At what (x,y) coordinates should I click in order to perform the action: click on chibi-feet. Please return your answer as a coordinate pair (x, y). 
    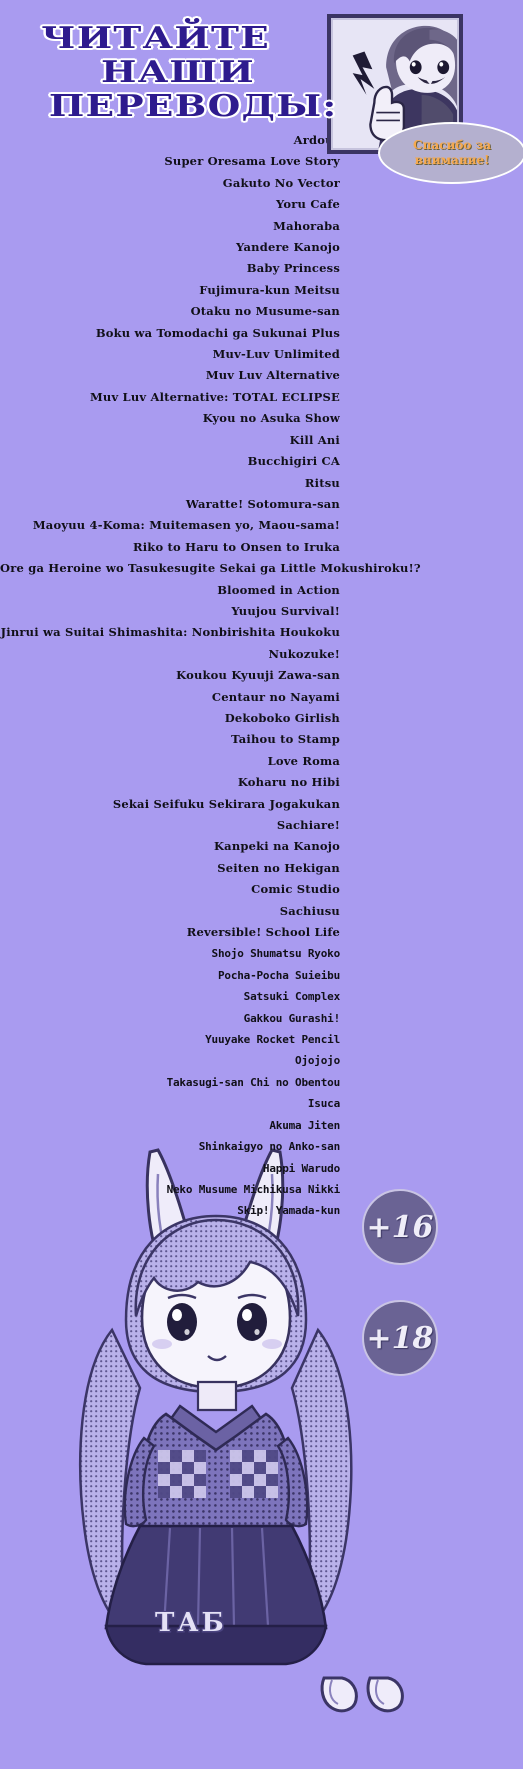
    Looking at the image, I should click on (363, 1697).